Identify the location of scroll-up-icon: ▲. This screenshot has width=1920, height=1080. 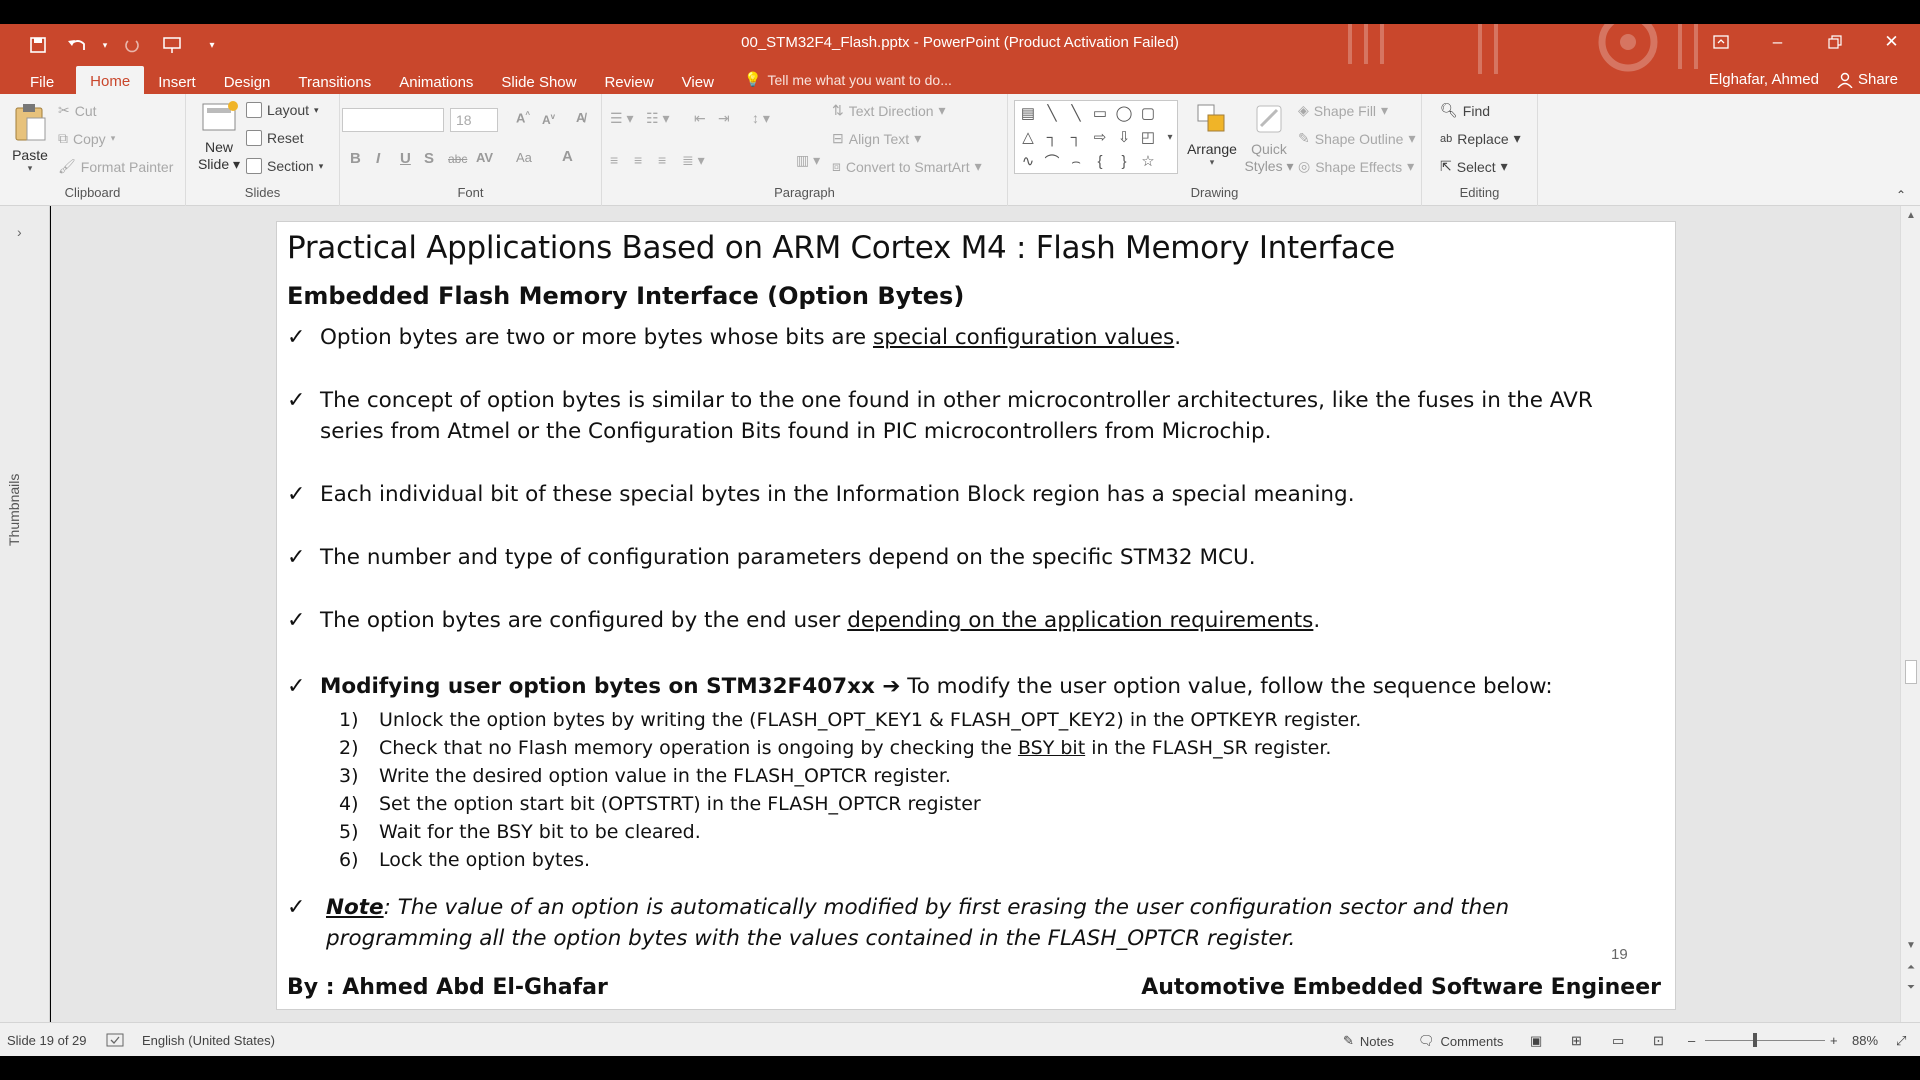
(1911, 215).